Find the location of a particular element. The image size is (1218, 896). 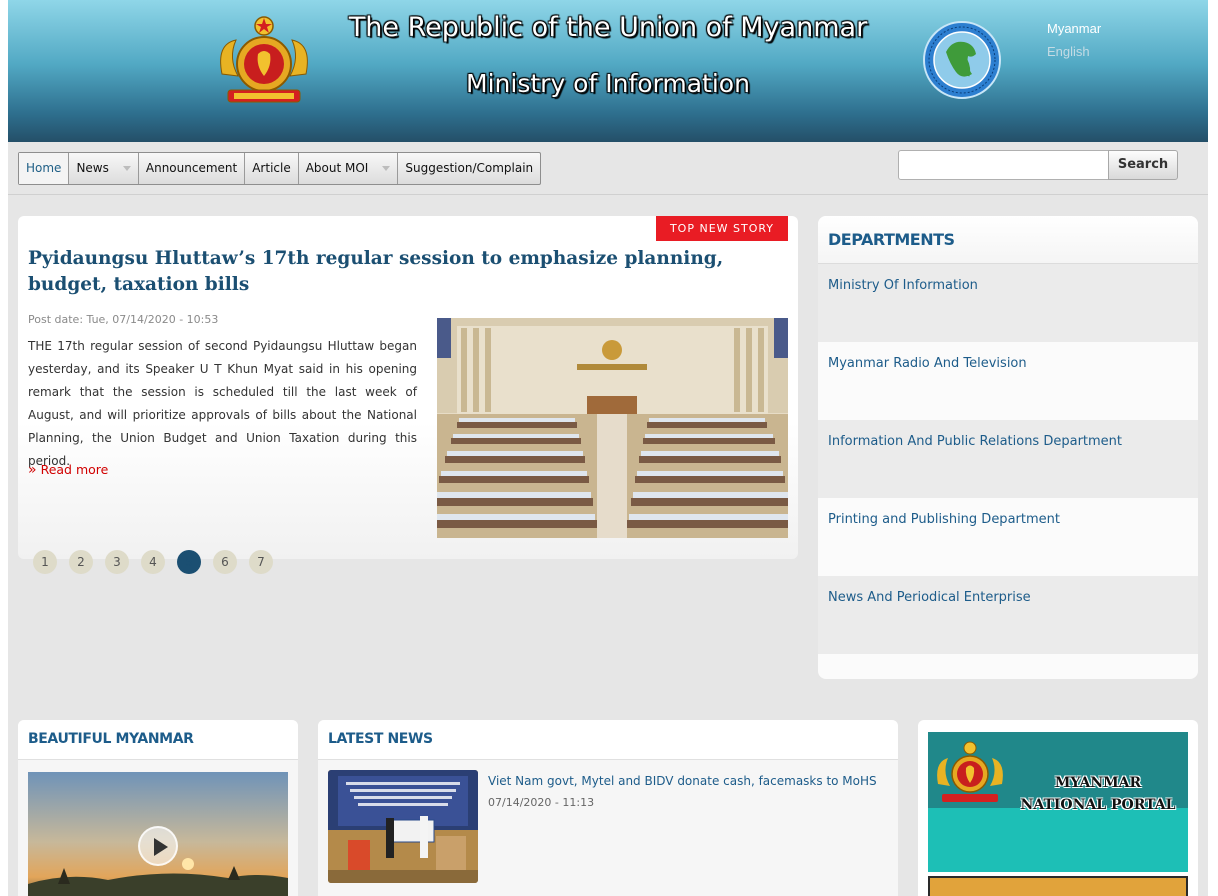

read-more-link: » Read more is located at coordinates (68, 470).